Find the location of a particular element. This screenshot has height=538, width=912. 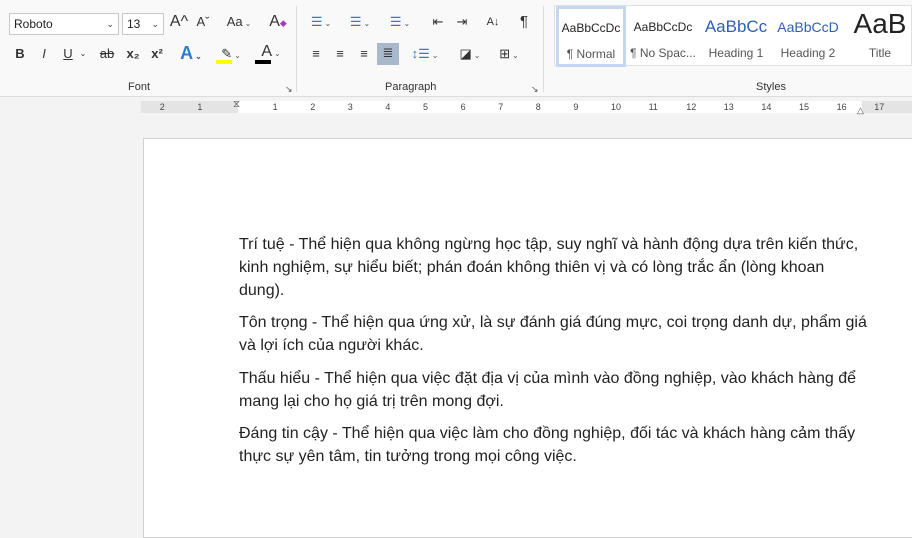

ruler-tick-label: 3 is located at coordinates (350, 107).